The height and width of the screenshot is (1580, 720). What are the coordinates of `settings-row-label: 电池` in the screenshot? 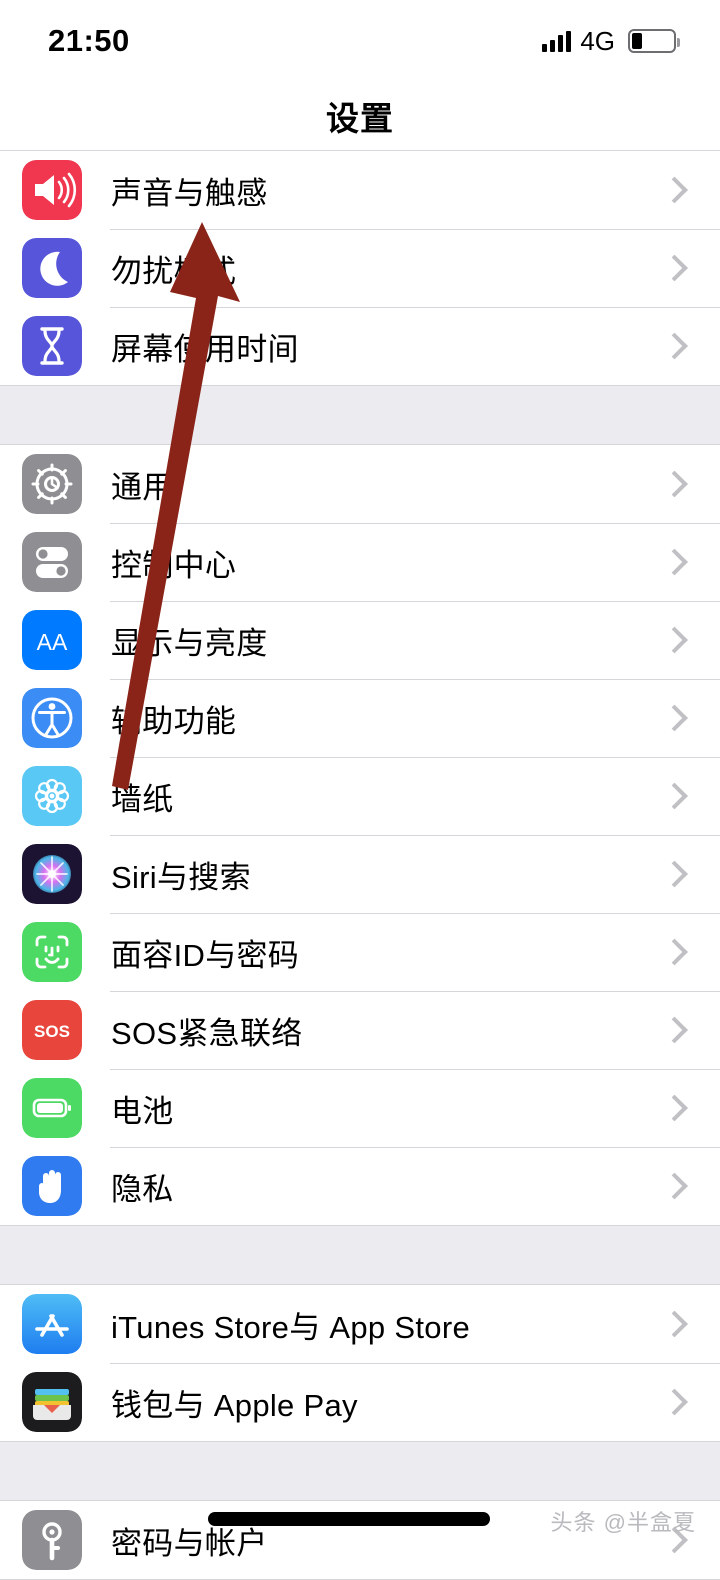 It's located at (142, 1111).